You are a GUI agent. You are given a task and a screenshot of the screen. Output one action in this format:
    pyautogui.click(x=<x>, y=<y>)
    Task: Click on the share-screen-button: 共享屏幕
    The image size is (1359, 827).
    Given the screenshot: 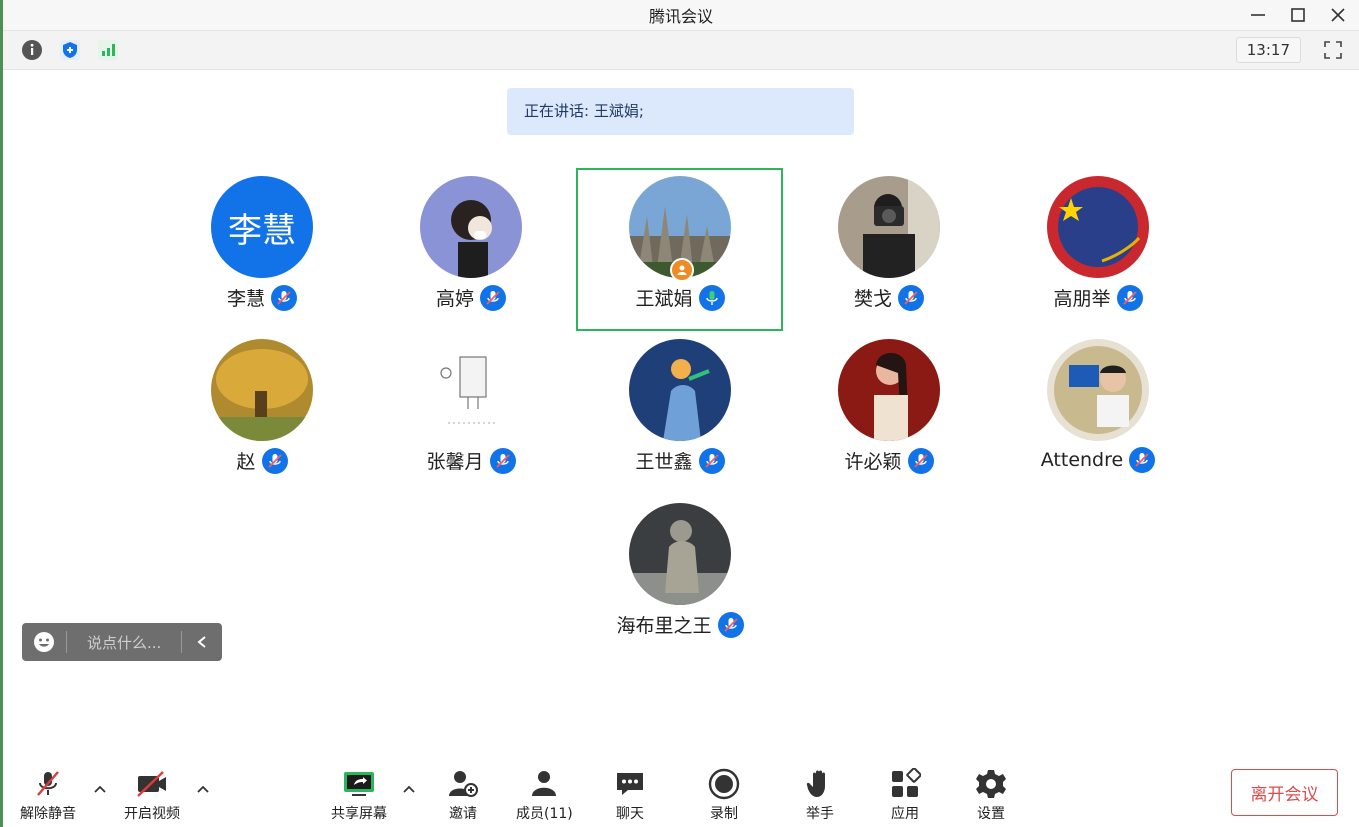 What is the action you would take?
    pyautogui.click(x=359, y=795)
    